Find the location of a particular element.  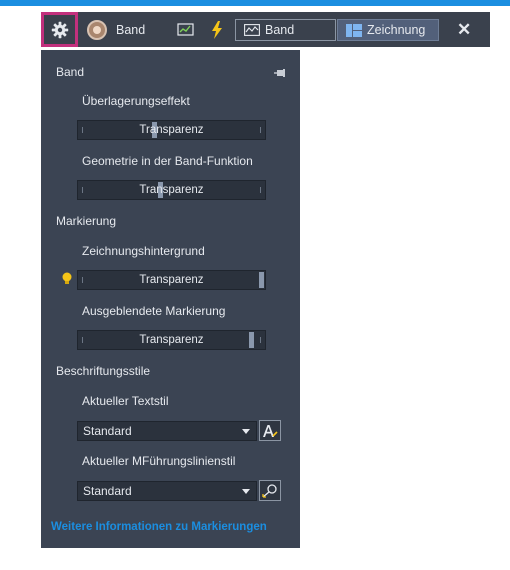

compare-icon-button is located at coordinates (186, 30).